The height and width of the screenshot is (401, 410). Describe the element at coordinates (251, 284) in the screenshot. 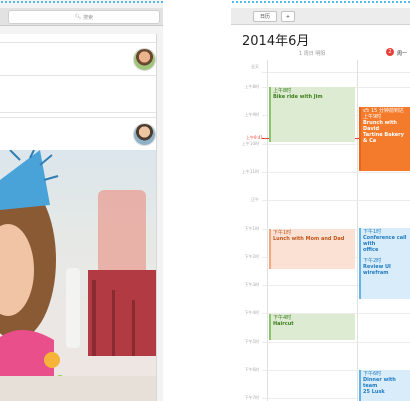

I see `hour-label: 下午3时` at that location.